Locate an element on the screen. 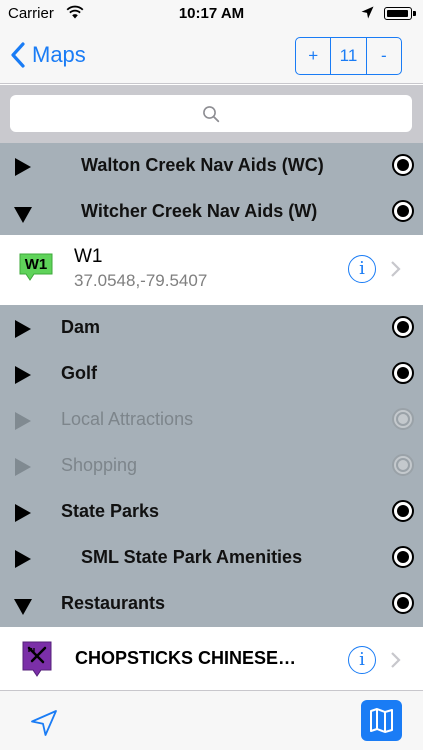 The width and height of the screenshot is (423, 750). folder-row-witcher-creek: Witcher Creek Nav Aids (W) is located at coordinates (211, 212).